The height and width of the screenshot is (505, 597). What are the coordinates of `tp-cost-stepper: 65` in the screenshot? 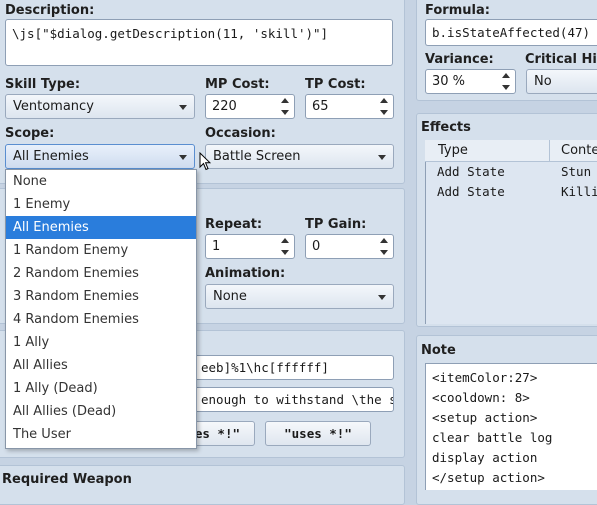 It's located at (349, 106).